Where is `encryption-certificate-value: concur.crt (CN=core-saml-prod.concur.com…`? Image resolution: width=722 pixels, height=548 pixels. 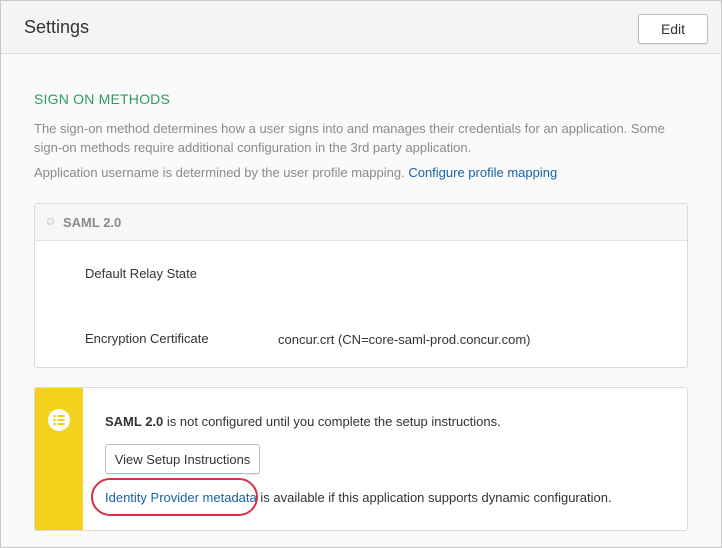
encryption-certificate-value: concur.crt (CN=core-saml-prod.concur.com… is located at coordinates (404, 339).